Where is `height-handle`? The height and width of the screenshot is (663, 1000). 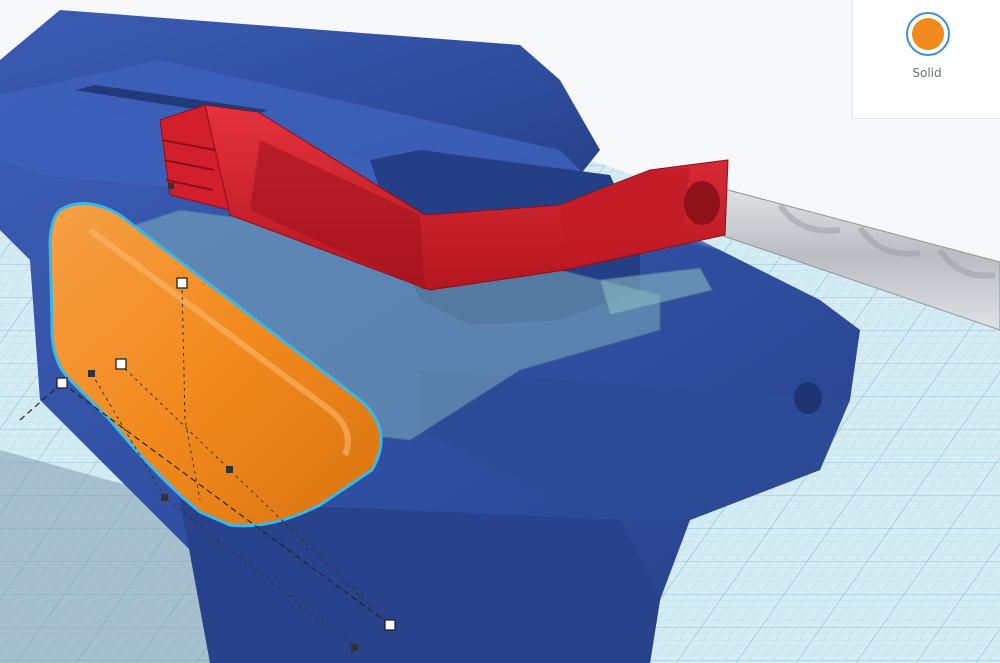
height-handle is located at coordinates (182, 283).